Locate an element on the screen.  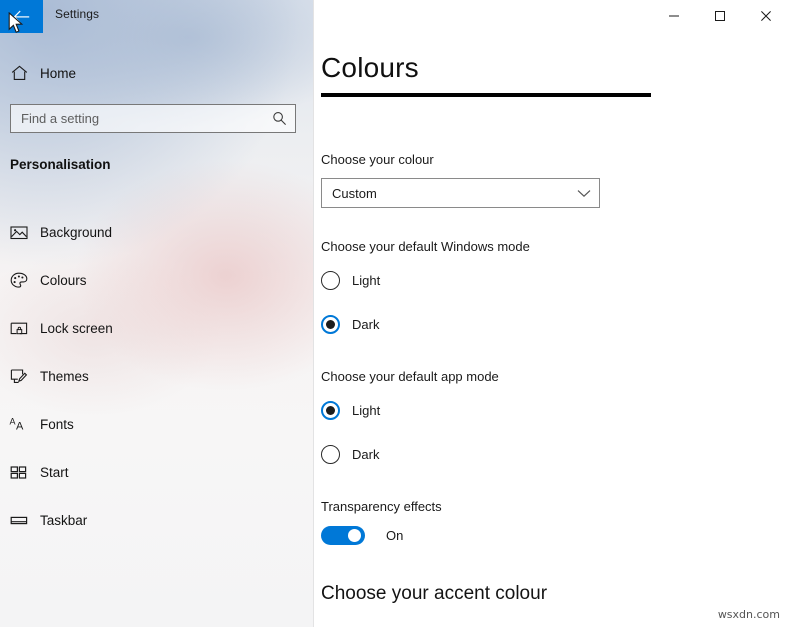
window-caption-buttons is located at coordinates (720, 16).